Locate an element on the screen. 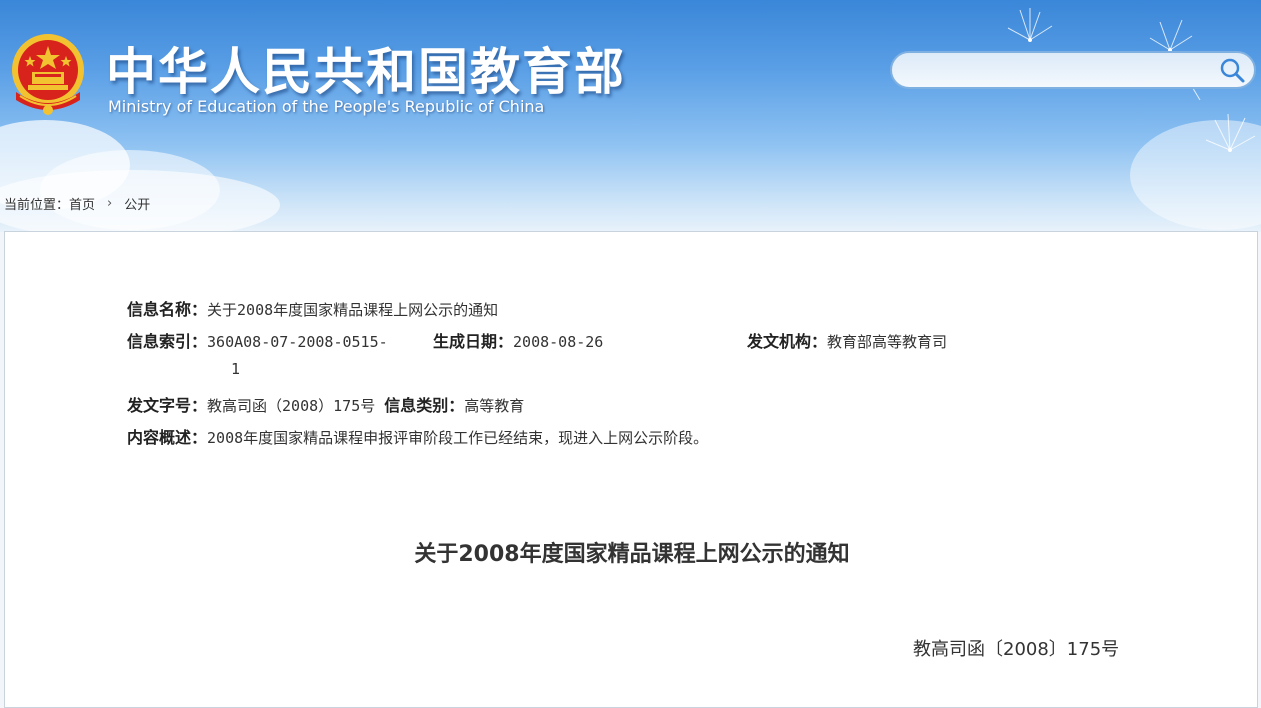 This screenshot has width=1261, height=708. breadcrumb: 当前位置： 首页 › 公开 is located at coordinates (77, 203).